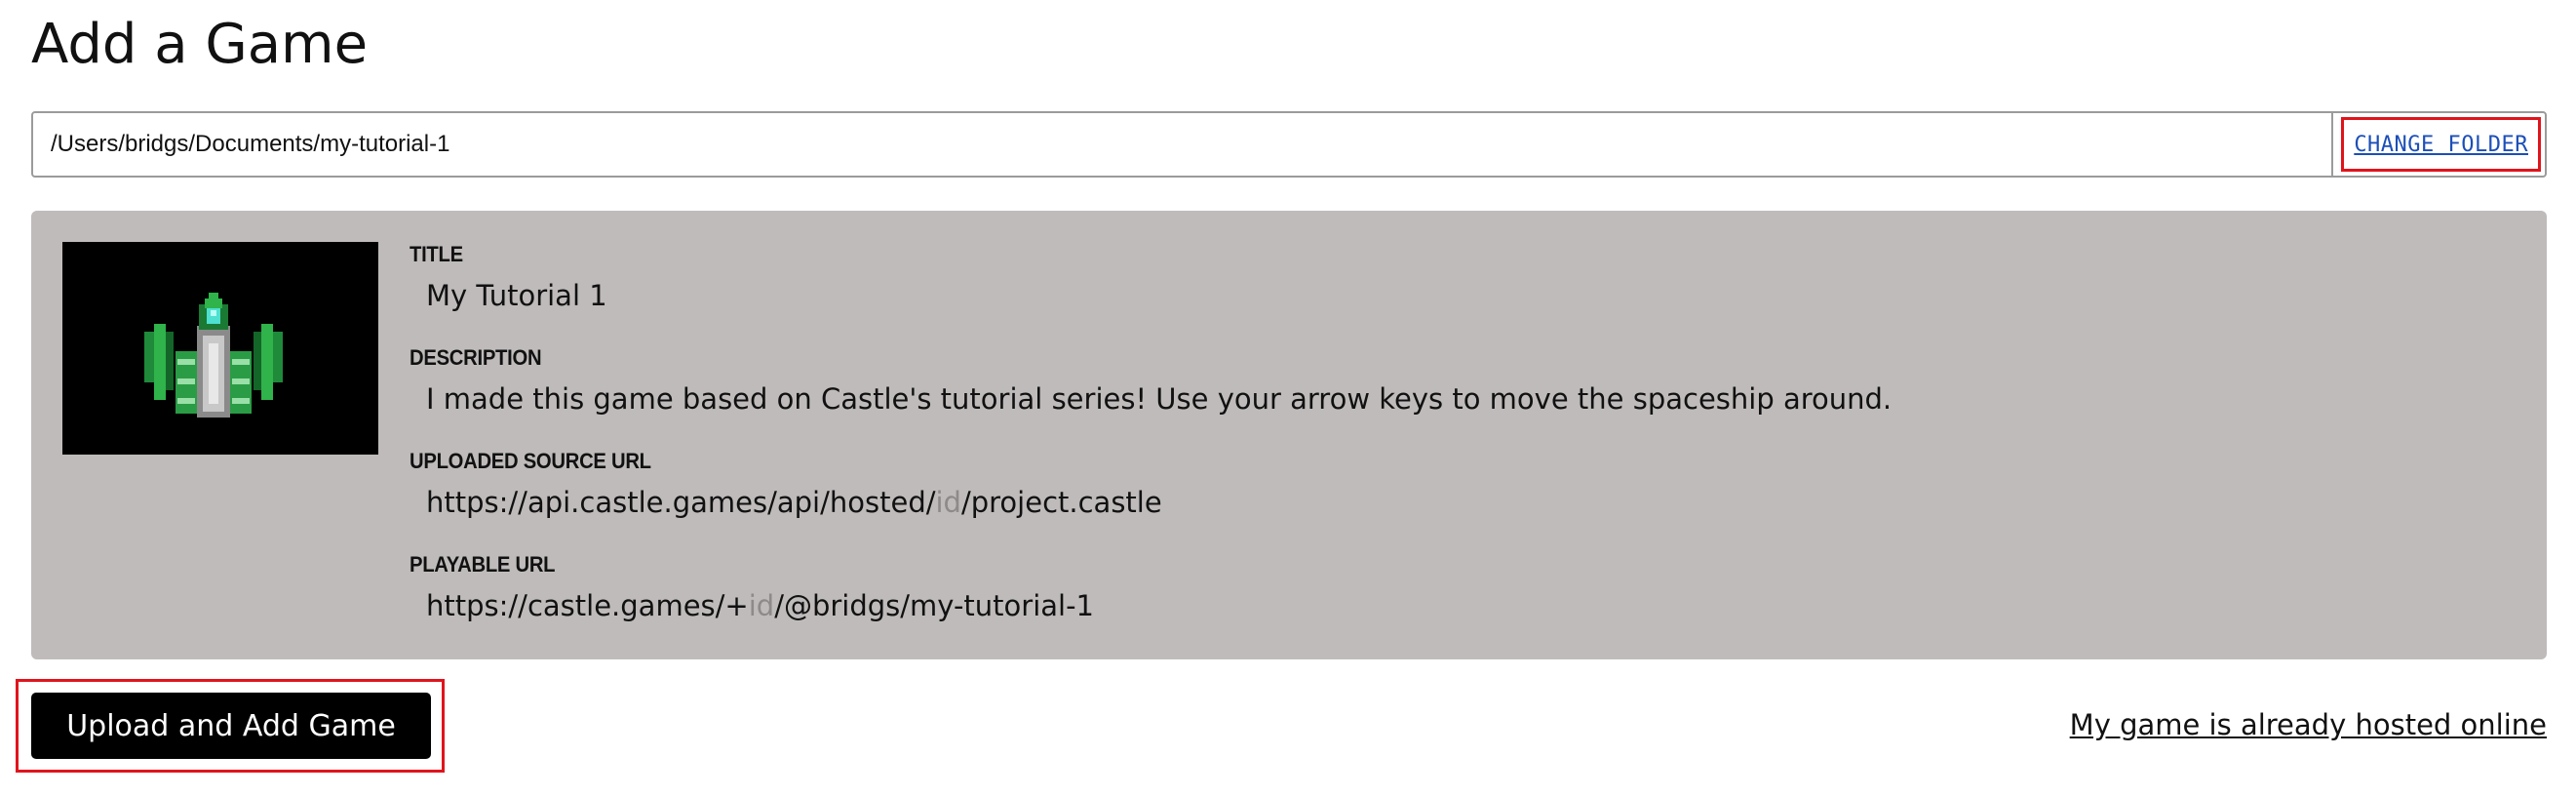 The height and width of the screenshot is (796, 2576). What do you see at coordinates (213, 355) in the screenshot?
I see `spaceship-icon` at bounding box center [213, 355].